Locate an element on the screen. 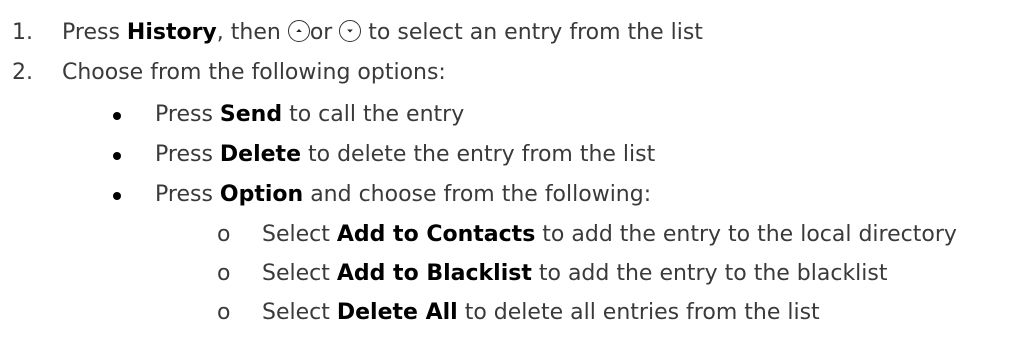 The height and width of the screenshot is (350, 1034). sub-bullet-rest: to add the entry to the local directory is located at coordinates (746, 234).